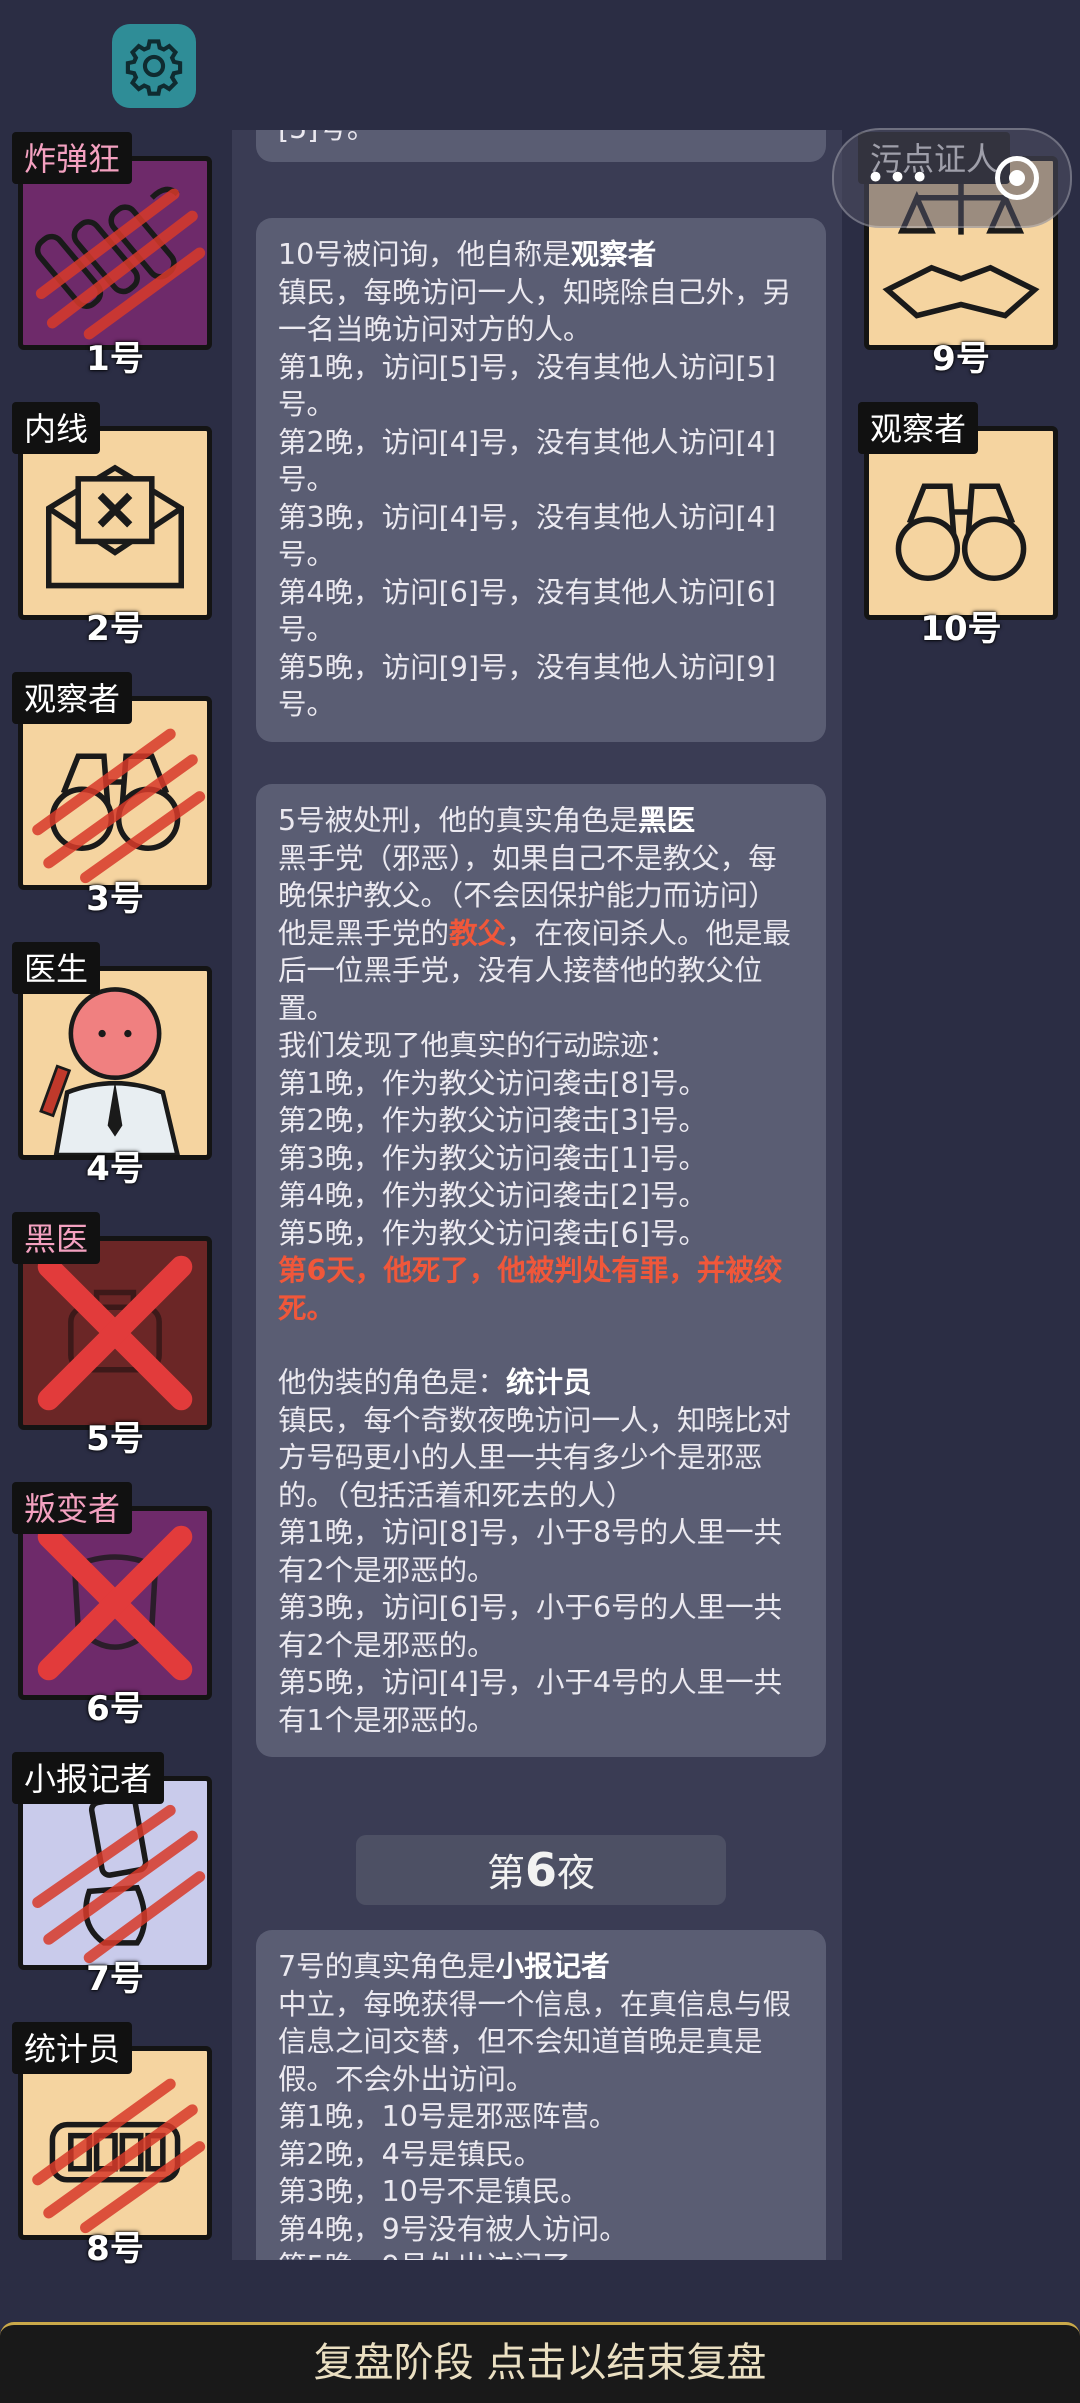 Image resolution: width=1080 pixels, height=2403 pixels. I want to click on role-label: 内线, so click(56, 428).